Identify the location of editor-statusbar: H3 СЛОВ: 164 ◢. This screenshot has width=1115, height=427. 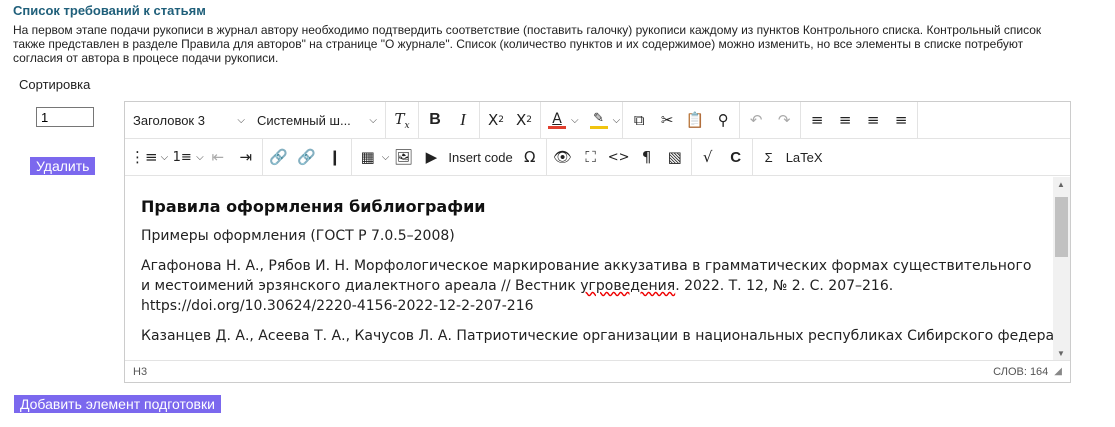
(597, 371).